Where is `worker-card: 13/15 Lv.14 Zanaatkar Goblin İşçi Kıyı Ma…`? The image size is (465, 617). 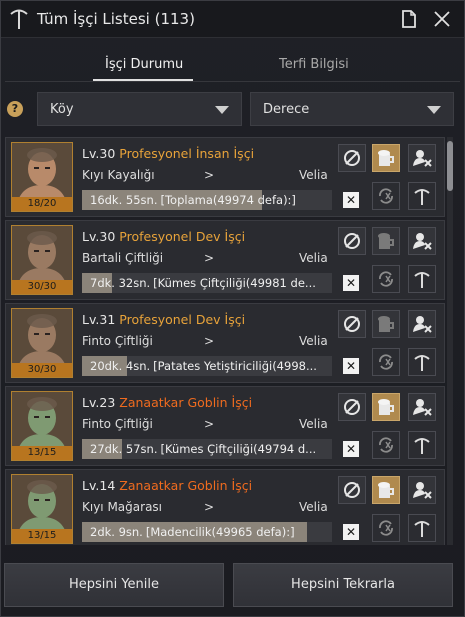
worker-card: 13/15 Lv.14 Zanaatkar Goblin İşçi Kıyı Ma… is located at coordinates (225, 507).